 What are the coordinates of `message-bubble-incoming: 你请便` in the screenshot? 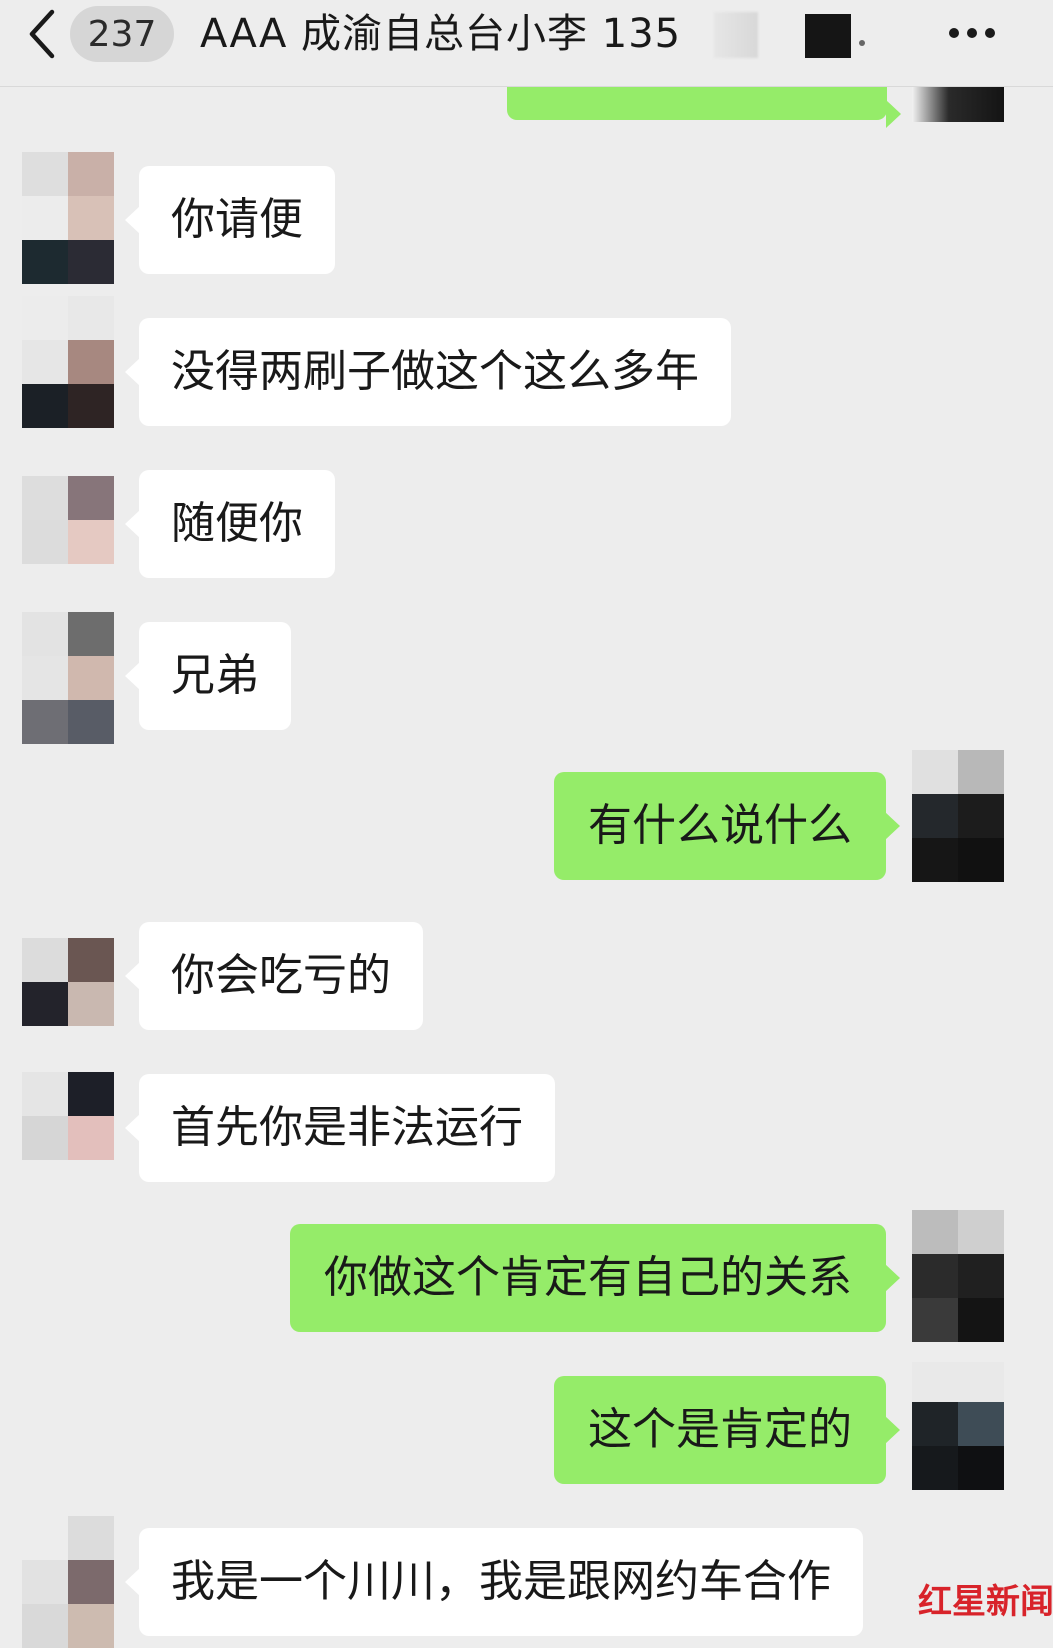 It's located at (230, 220).